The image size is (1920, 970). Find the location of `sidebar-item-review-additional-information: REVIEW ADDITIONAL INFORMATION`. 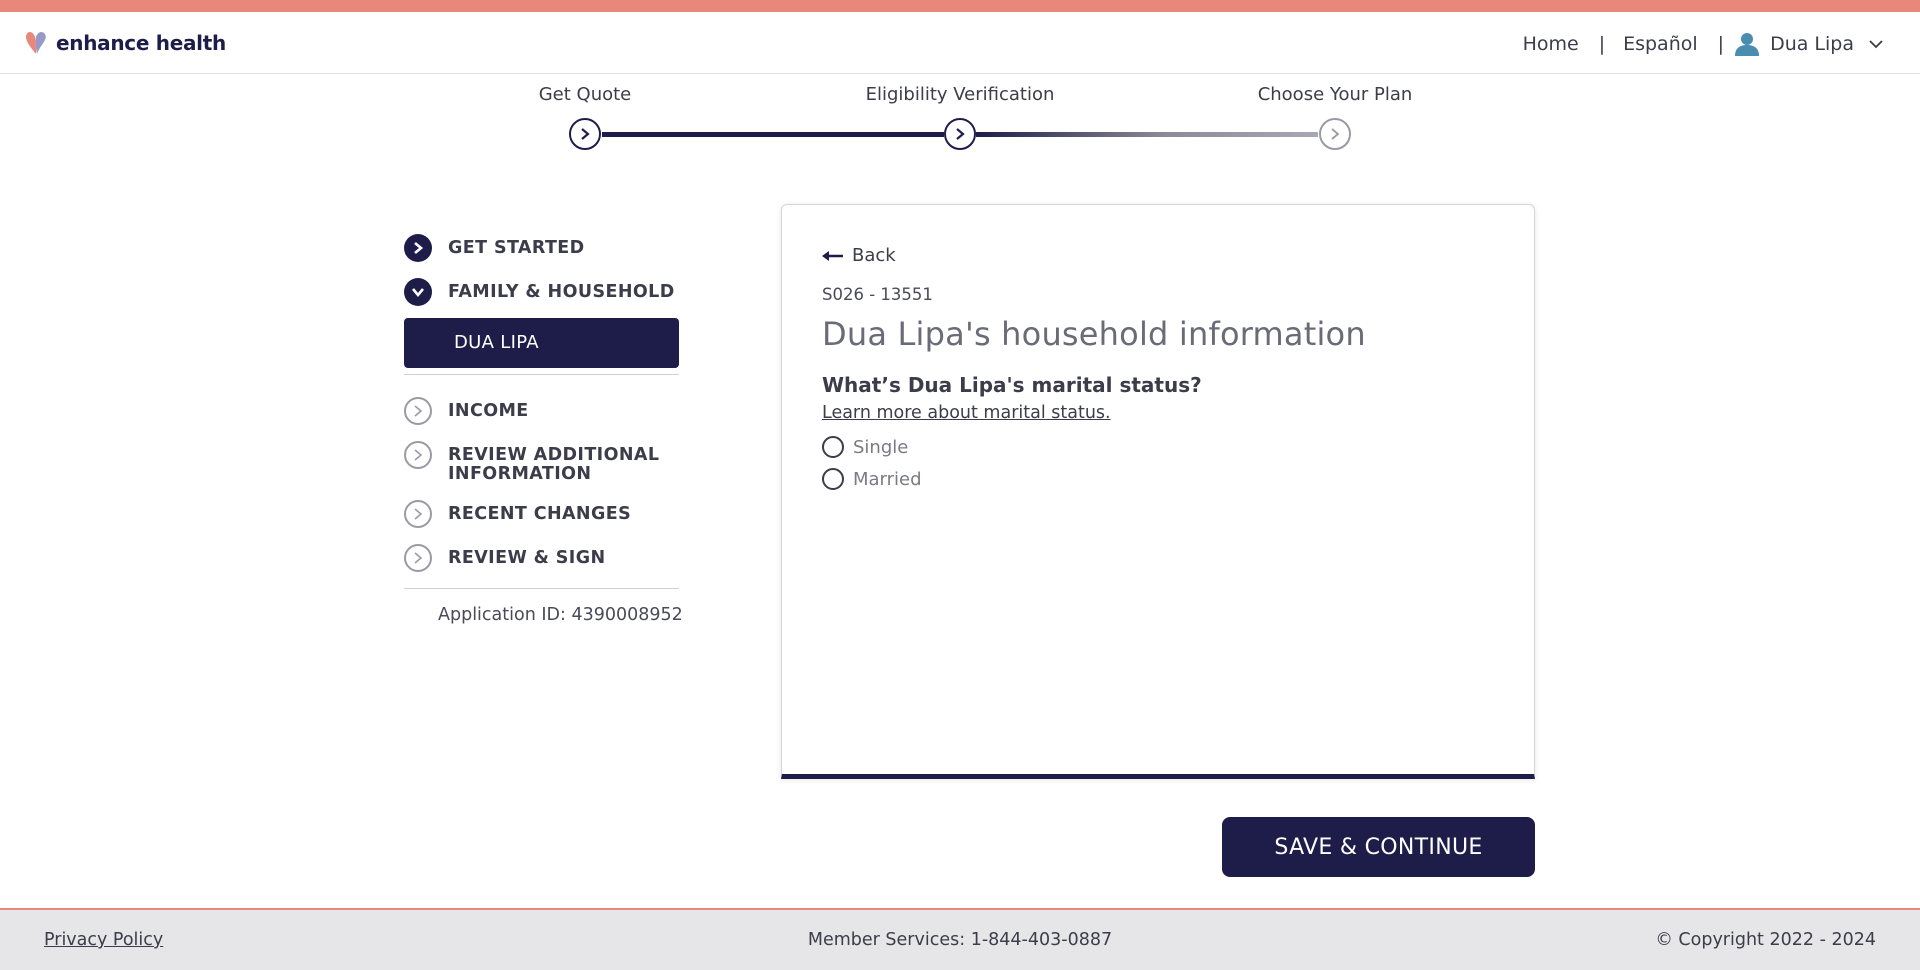

sidebar-item-review-additional-information: REVIEW ADDITIONAL INFORMATION is located at coordinates (547, 462).